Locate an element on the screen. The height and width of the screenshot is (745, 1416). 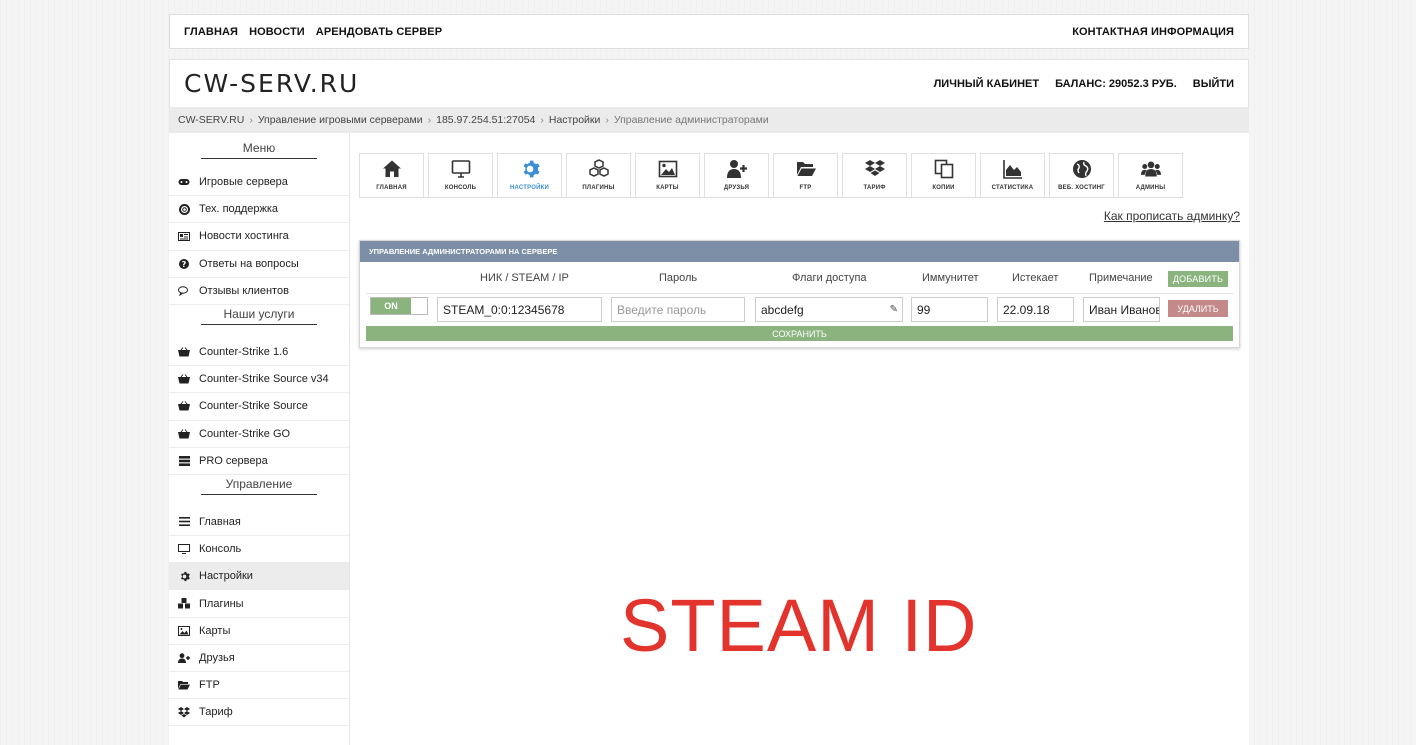
account-link: ЛИЧНЫЙ КАБИНЕТ is located at coordinates (987, 84).